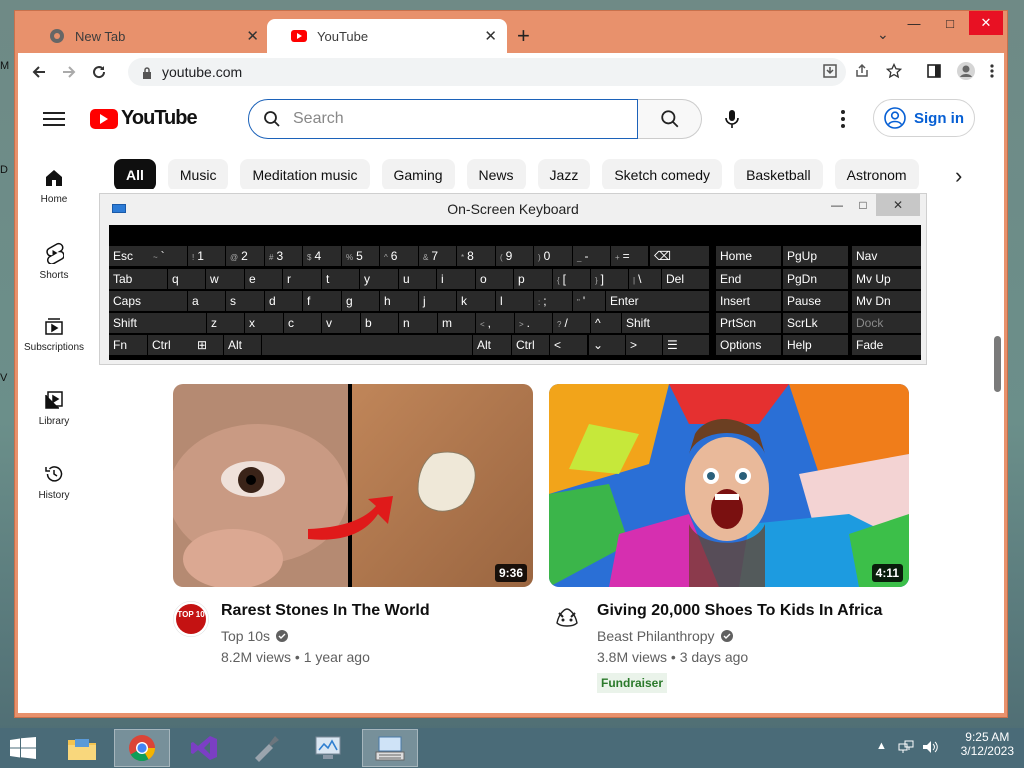 Image resolution: width=1024 pixels, height=768 pixels. I want to click on osk-key: r, so click(302, 279).